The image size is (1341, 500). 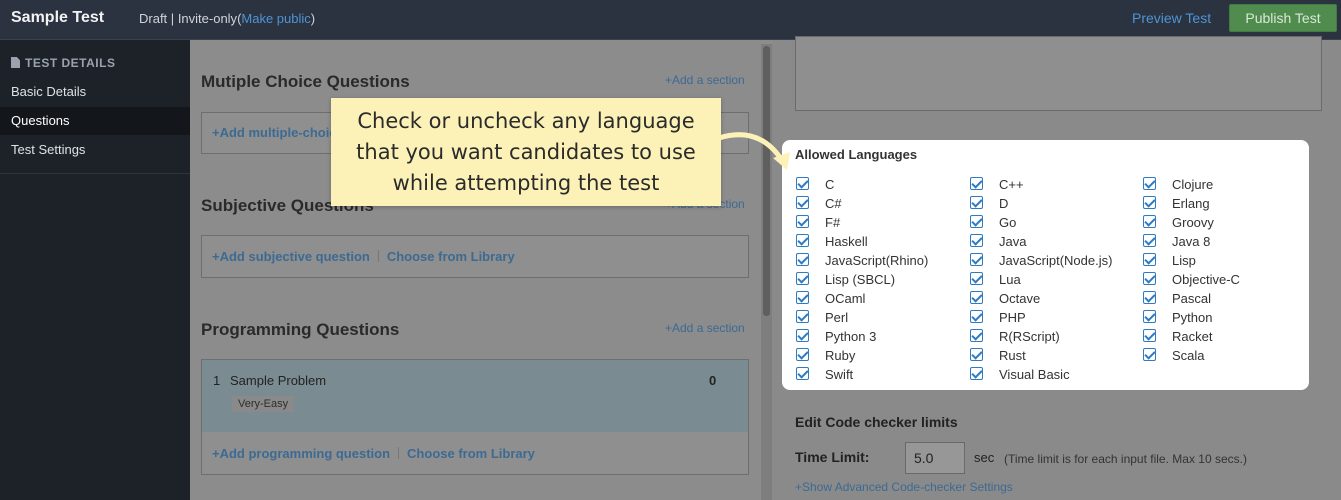 I want to click on link-separator, so click(x=399, y=453).